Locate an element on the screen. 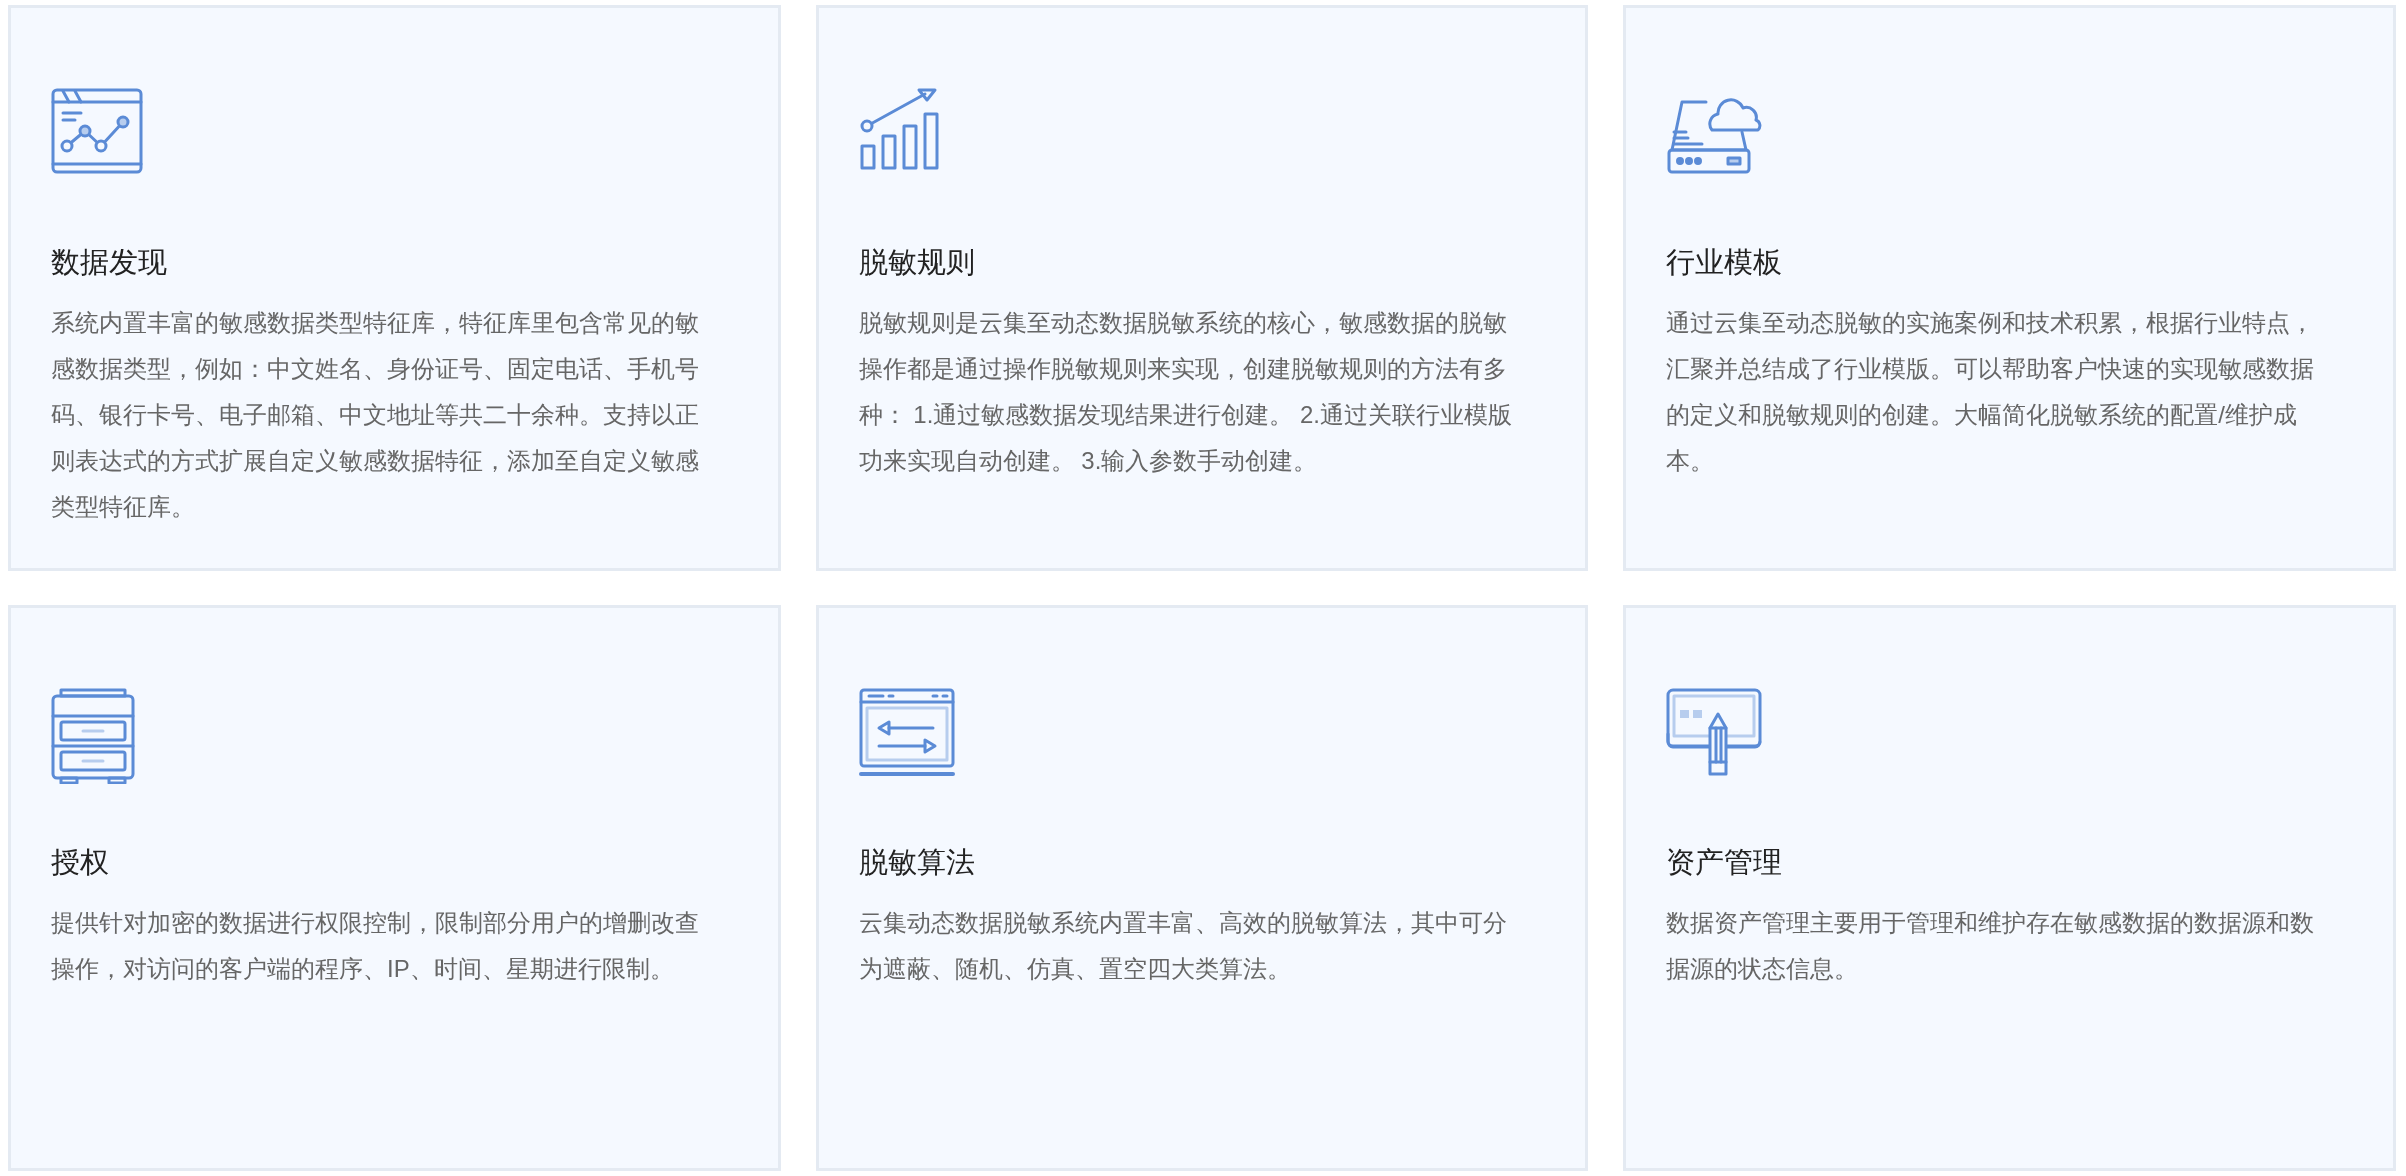  feature-description: 系统内置丰富的敏感数据类型特征库，特征库里包含常见的敏感数据类型，例如：中文姓名、身份证号、固定电话、手机号码、银行卡号、电子邮箱、中文地址等共二十余种。支持以正则表达式的方式扩展自定义敏感数据特征，添加至自定义敏感类型特征库。 is located at coordinates (375, 415).